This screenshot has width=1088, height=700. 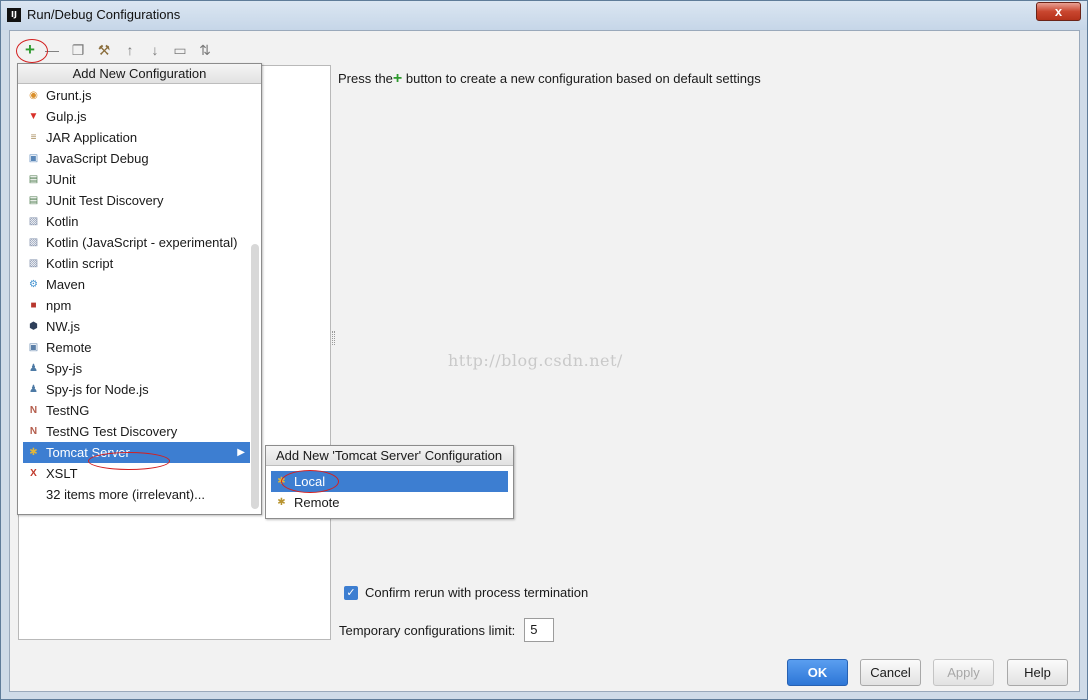 What do you see at coordinates (134, 116) in the screenshot?
I see `menu-item: ▼ Gulp.js` at bounding box center [134, 116].